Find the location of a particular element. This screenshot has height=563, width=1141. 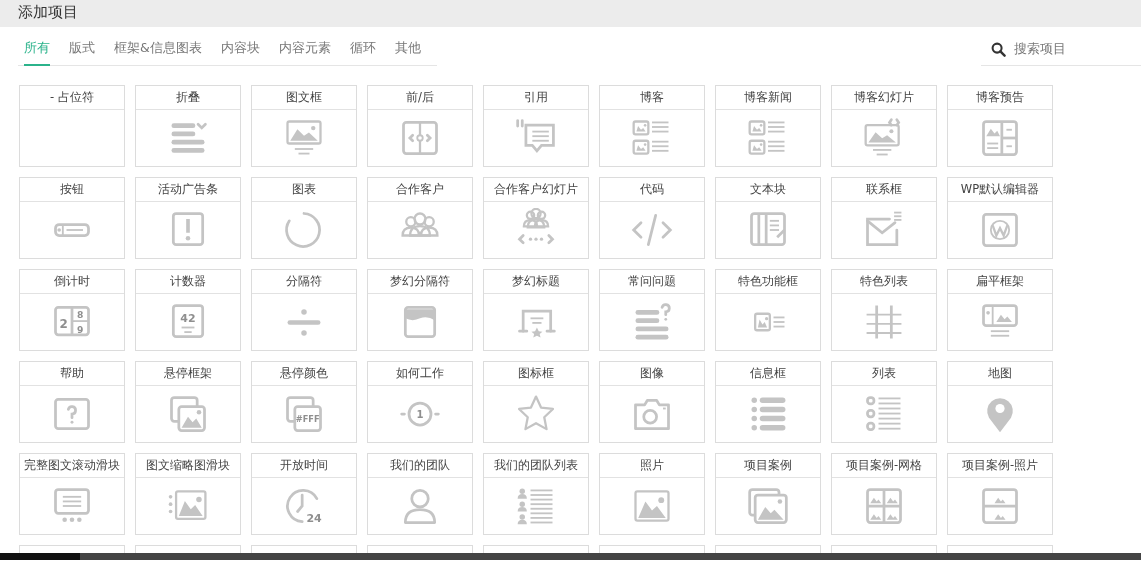

element-card: 折叠 is located at coordinates (188, 126).